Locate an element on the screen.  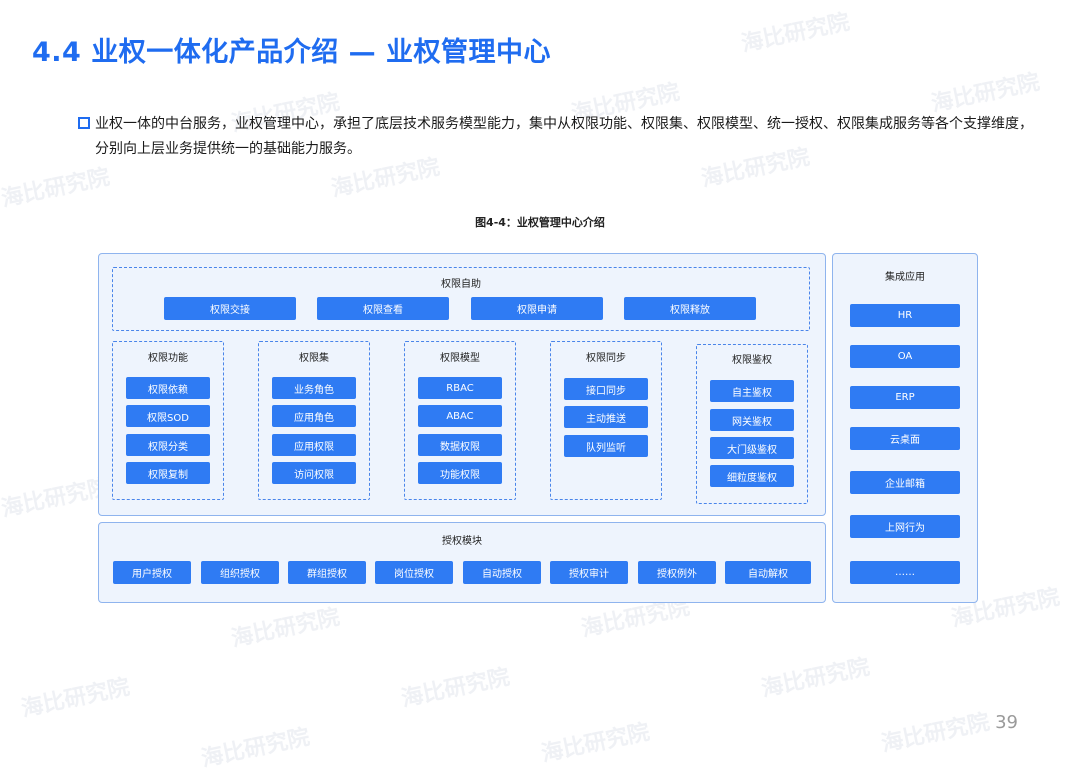
column-item: 权限分类 is located at coordinates (168, 445).